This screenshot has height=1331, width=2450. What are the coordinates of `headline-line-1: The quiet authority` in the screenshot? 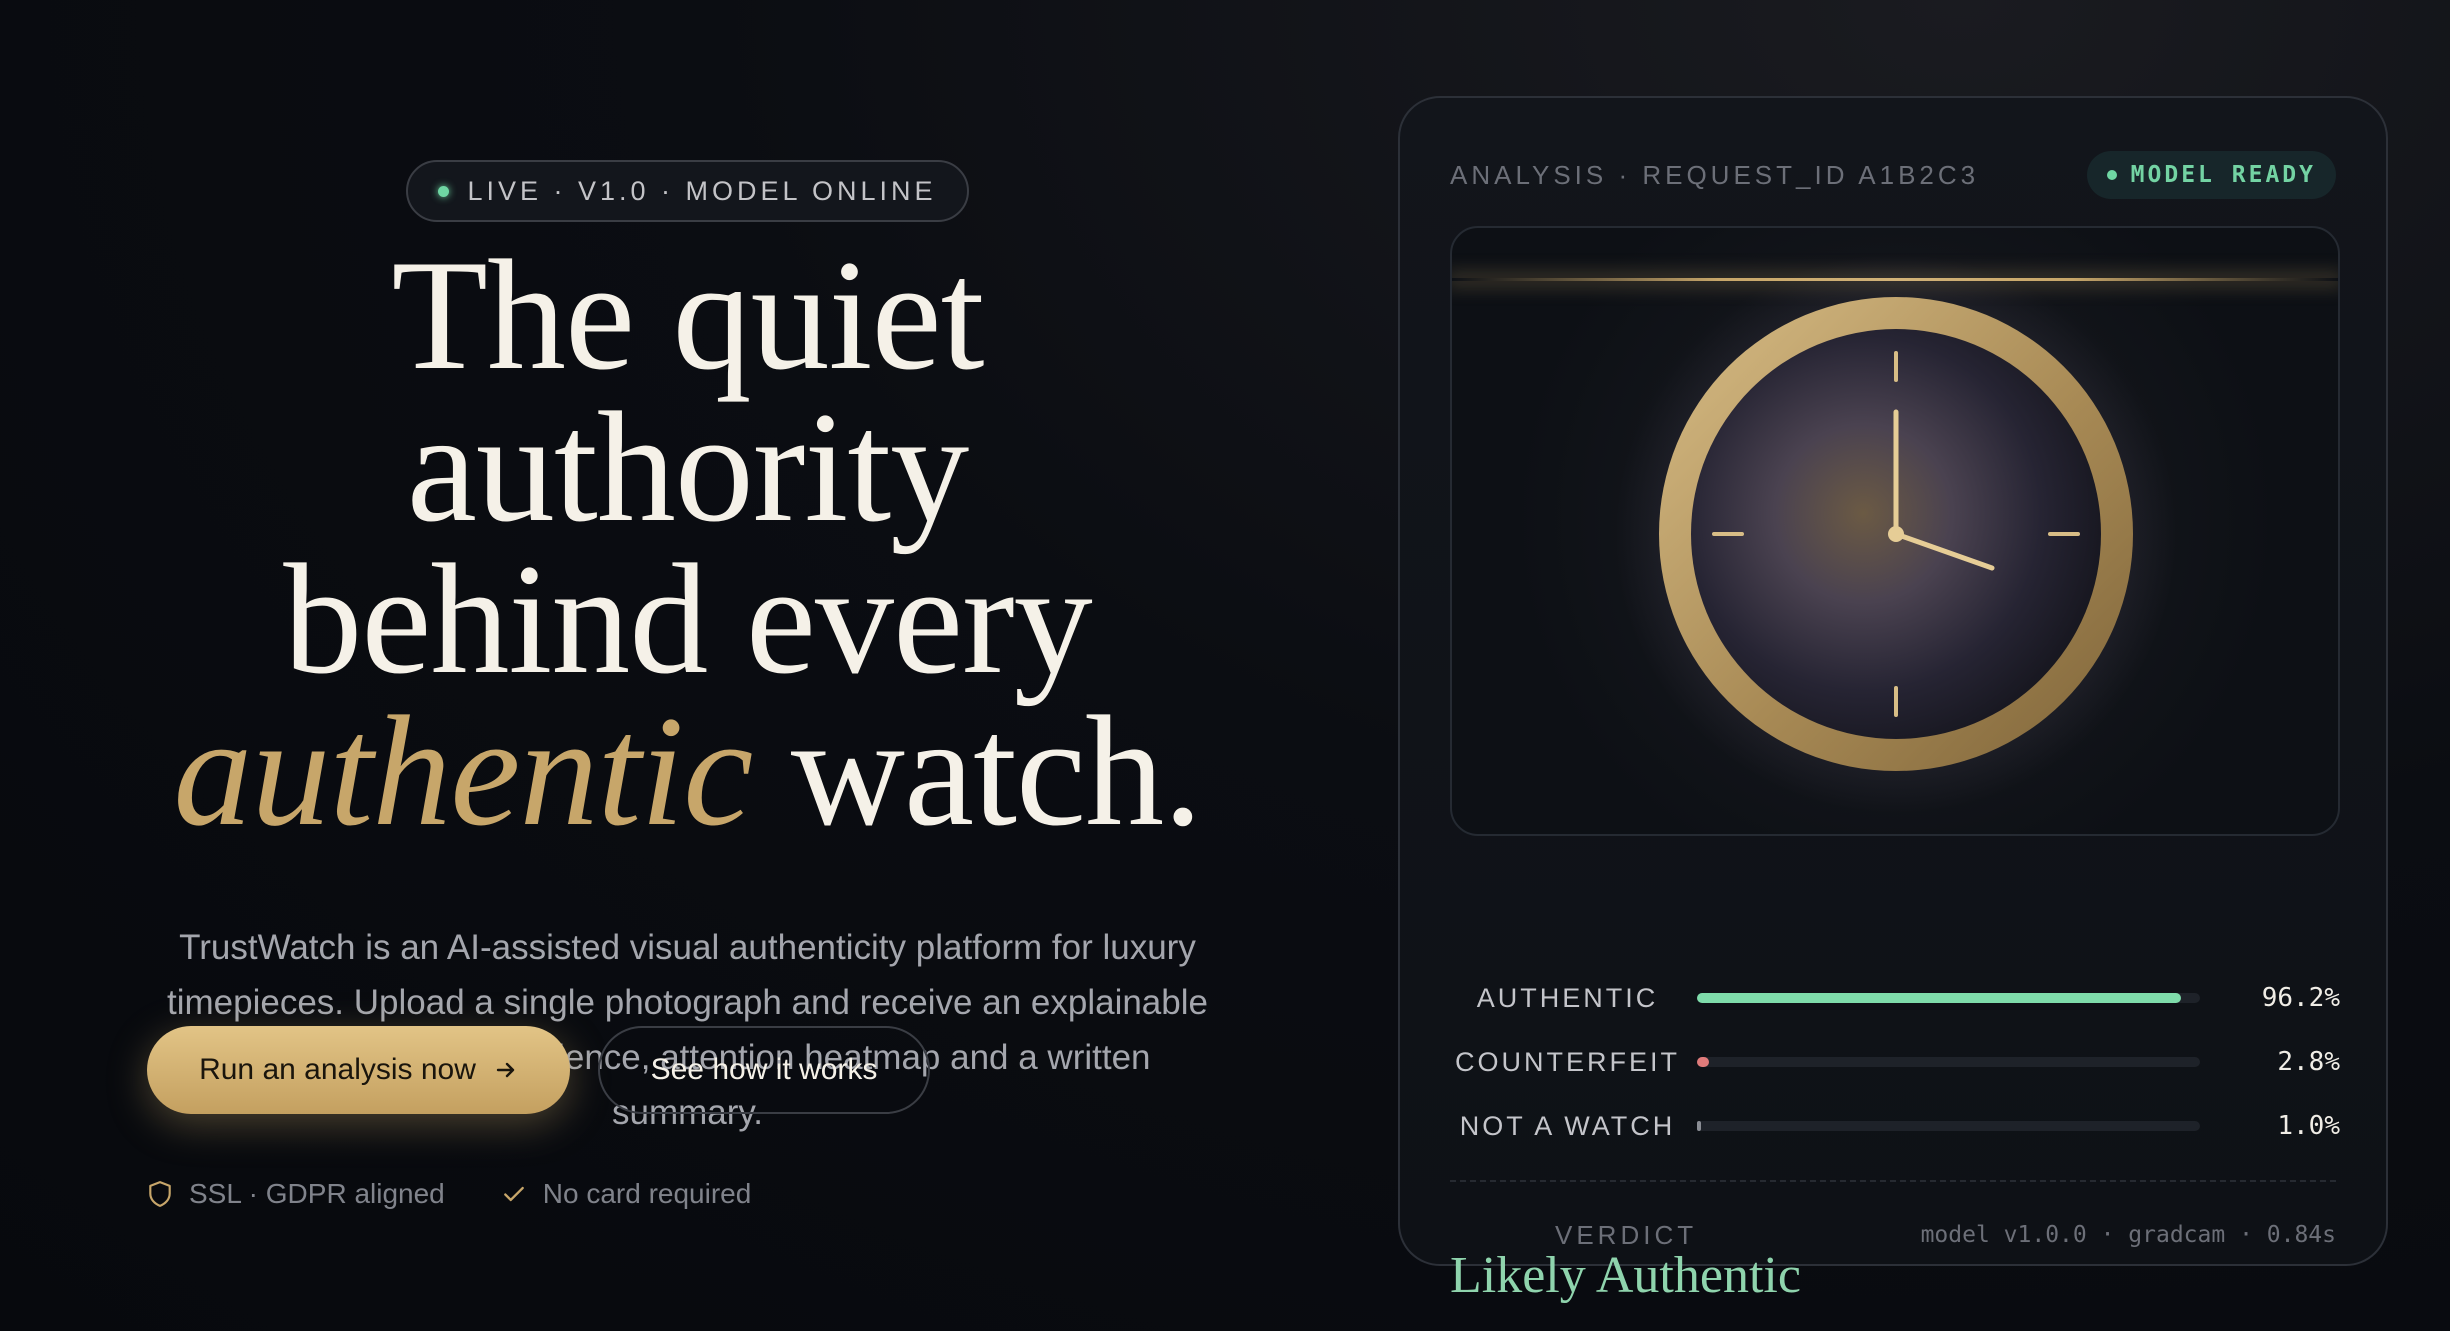 It's located at (687, 391).